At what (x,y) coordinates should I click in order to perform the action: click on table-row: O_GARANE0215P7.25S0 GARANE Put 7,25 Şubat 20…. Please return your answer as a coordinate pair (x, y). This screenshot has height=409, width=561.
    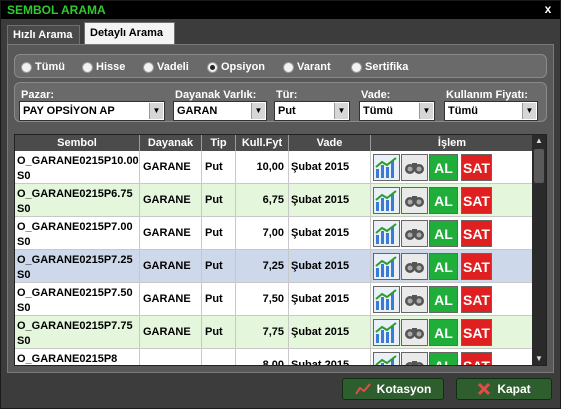
    Looking at the image, I should click on (274, 266).